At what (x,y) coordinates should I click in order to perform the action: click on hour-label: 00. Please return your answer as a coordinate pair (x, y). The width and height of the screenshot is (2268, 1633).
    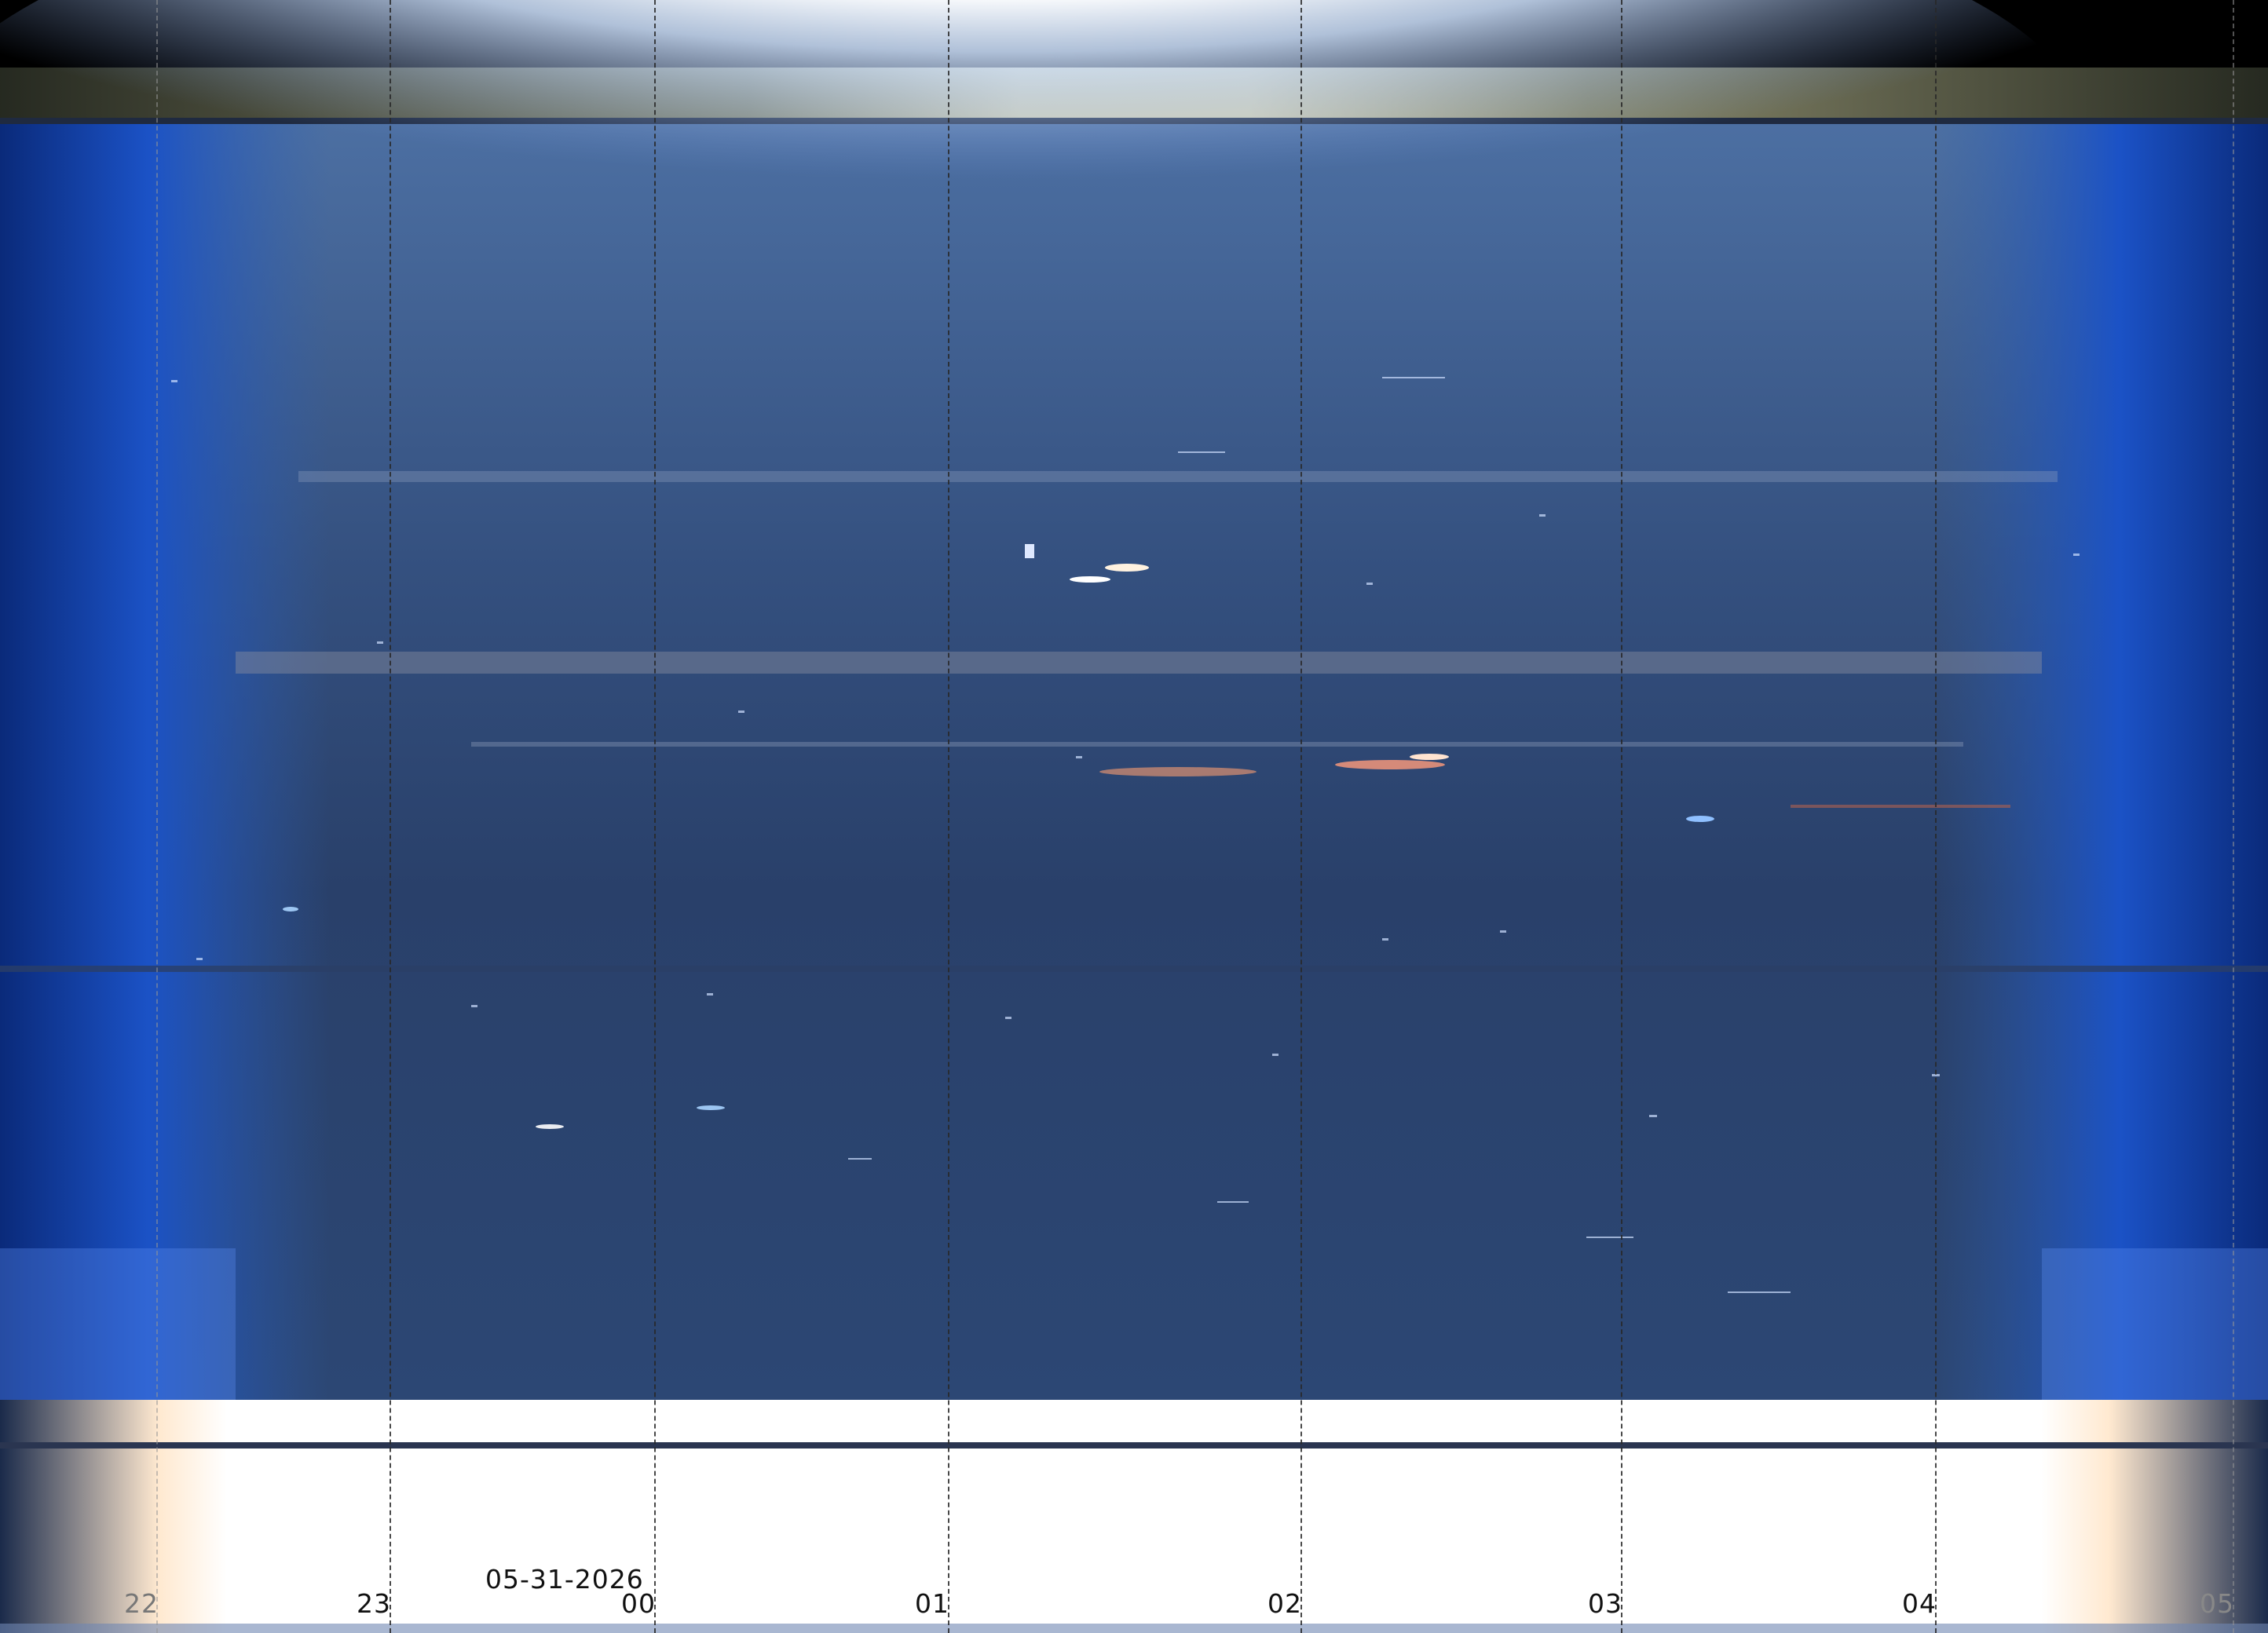
    Looking at the image, I should click on (639, 1603).